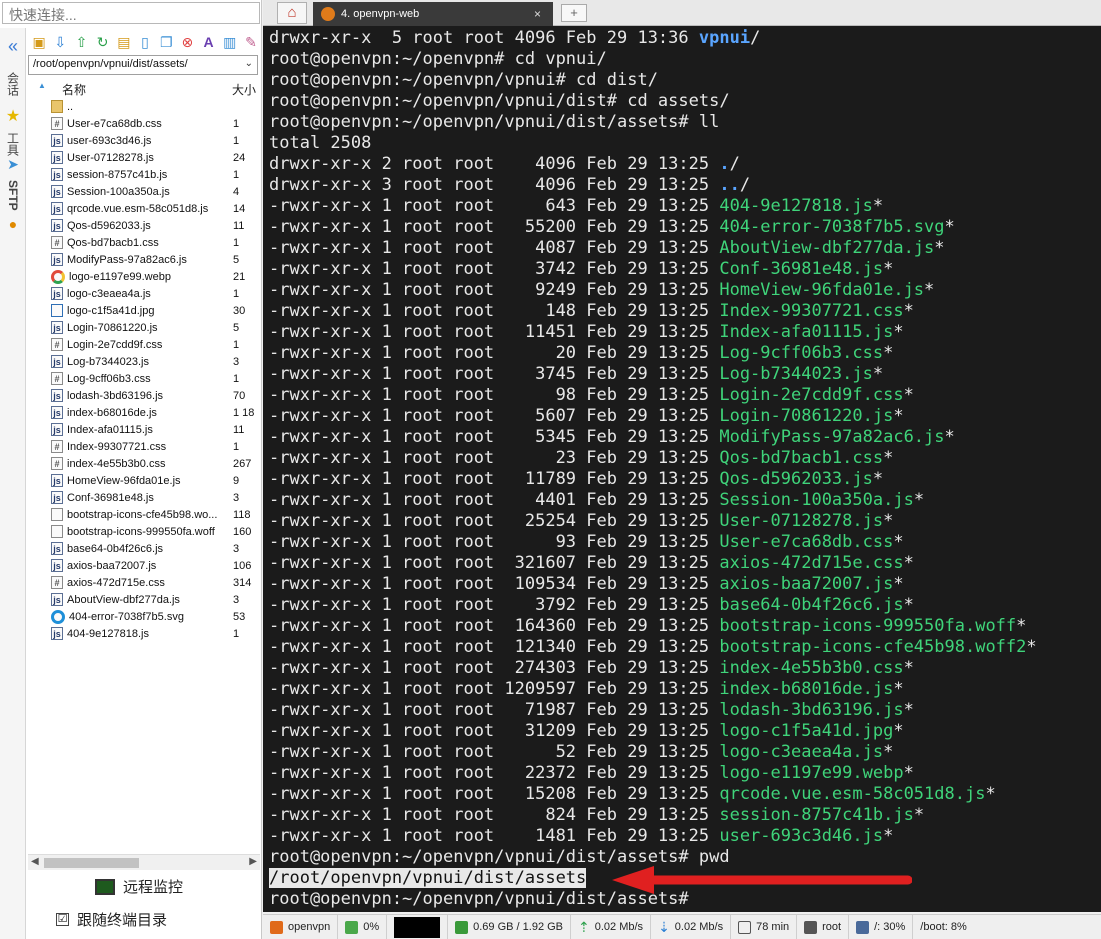 The image size is (1101, 939). Describe the element at coordinates (13, 116) in the screenshot. I see `star-icon: ★` at that location.